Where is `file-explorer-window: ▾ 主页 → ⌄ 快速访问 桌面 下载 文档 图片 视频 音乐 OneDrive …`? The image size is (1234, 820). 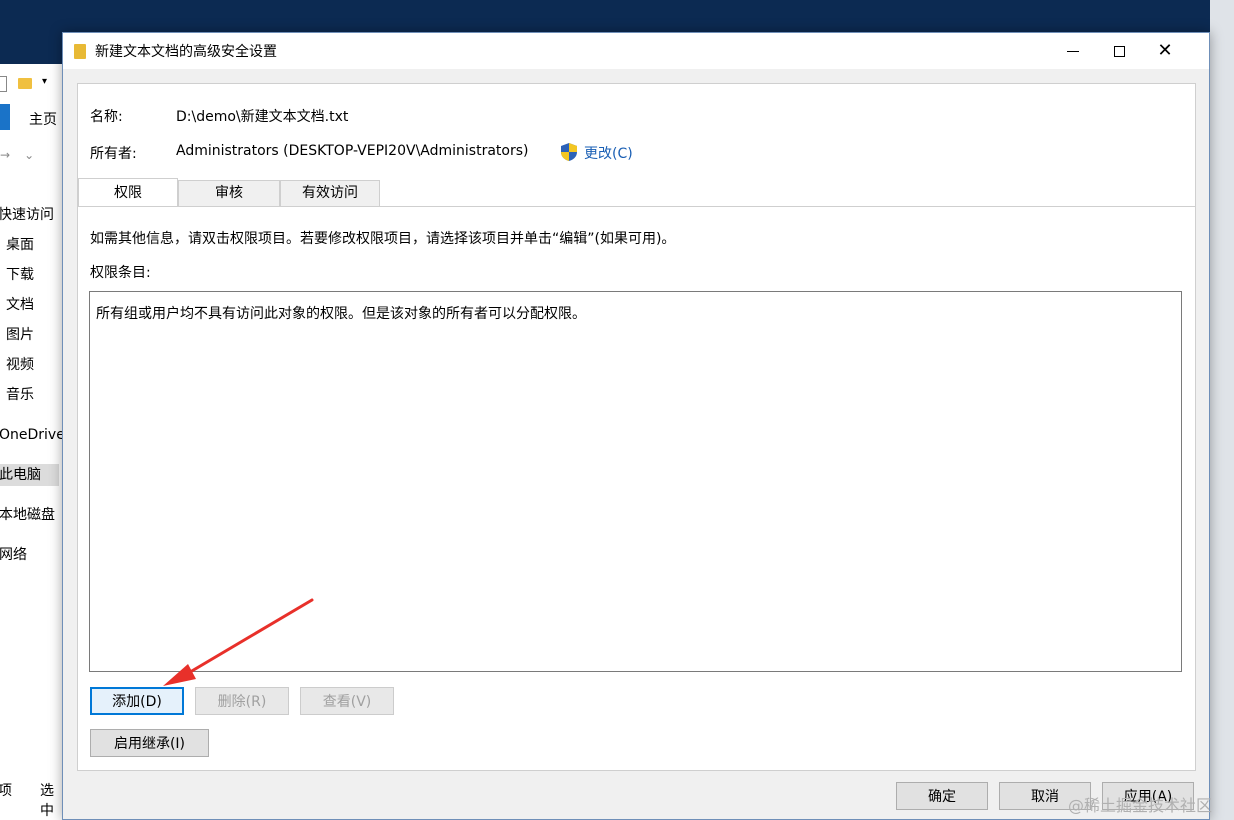 file-explorer-window: ▾ 主页 → ⌄ 快速访问 桌面 下载 文档 图片 视频 音乐 OneDrive … is located at coordinates (31, 442).